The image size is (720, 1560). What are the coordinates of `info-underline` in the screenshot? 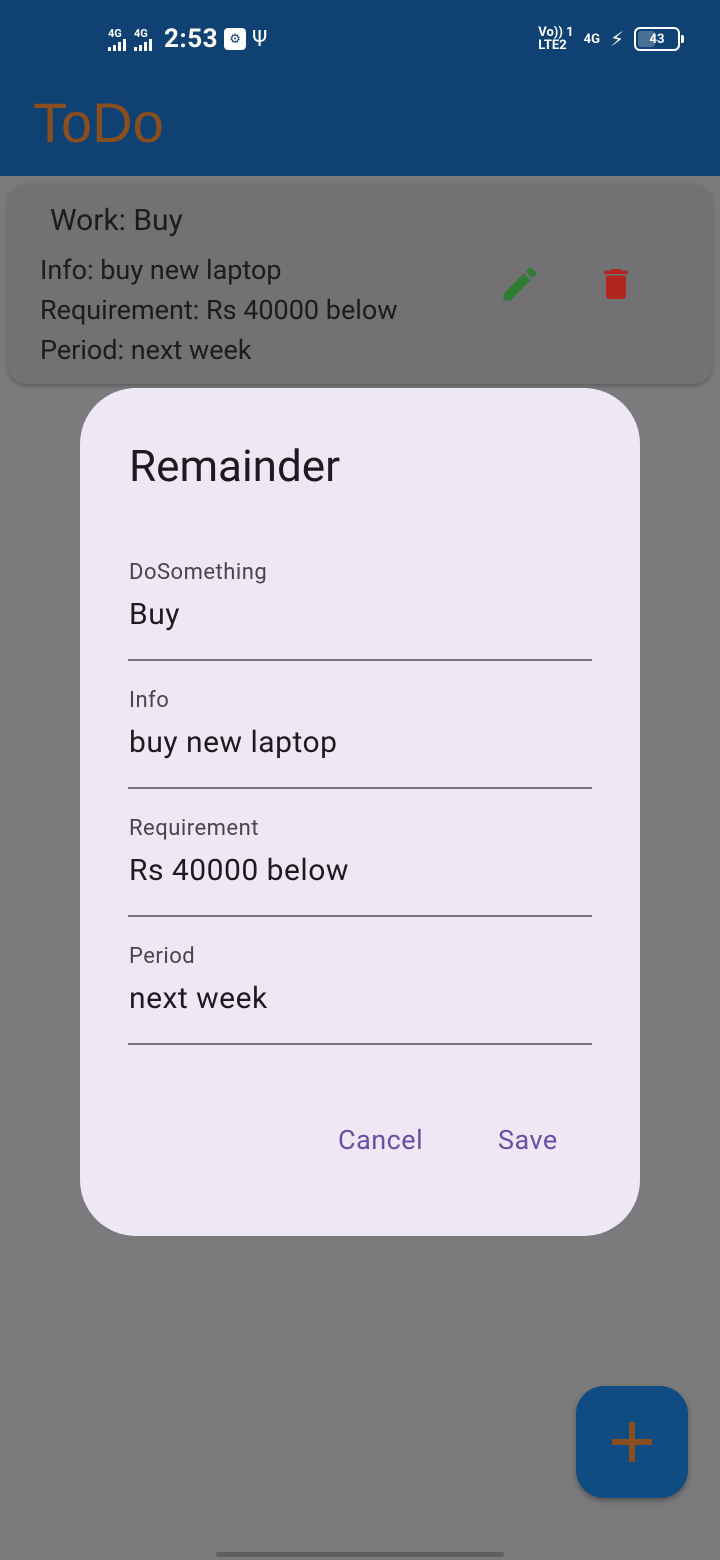 It's located at (360, 788).